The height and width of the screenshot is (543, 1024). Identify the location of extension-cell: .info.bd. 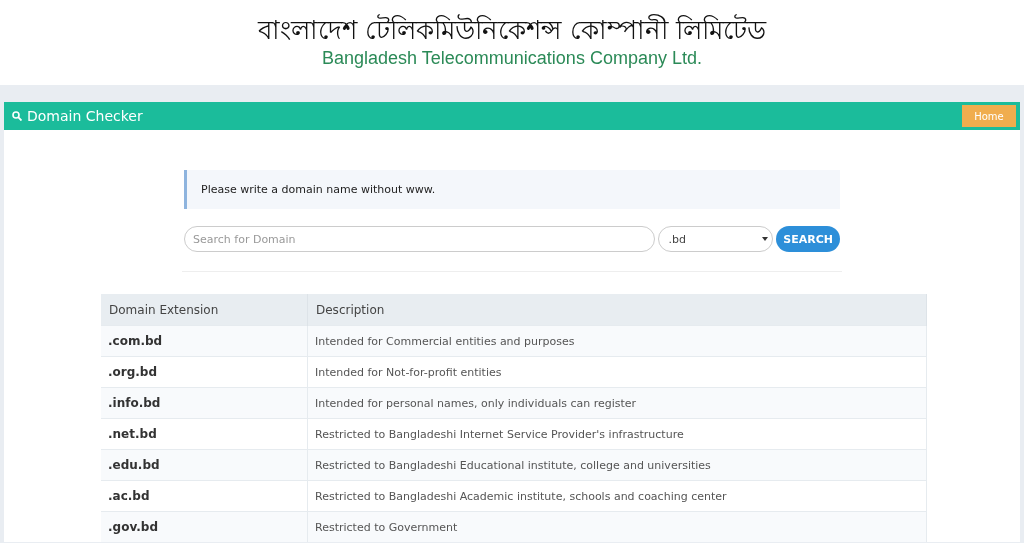
(204, 403).